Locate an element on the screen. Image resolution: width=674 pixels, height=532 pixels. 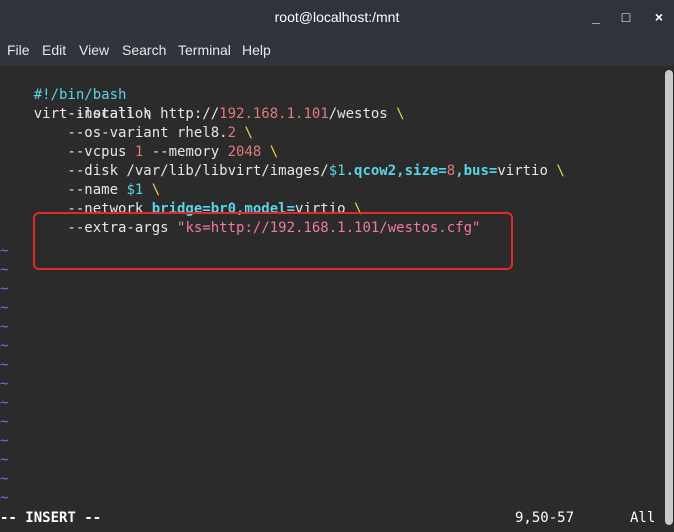
menu-file: File is located at coordinates (18, 50).